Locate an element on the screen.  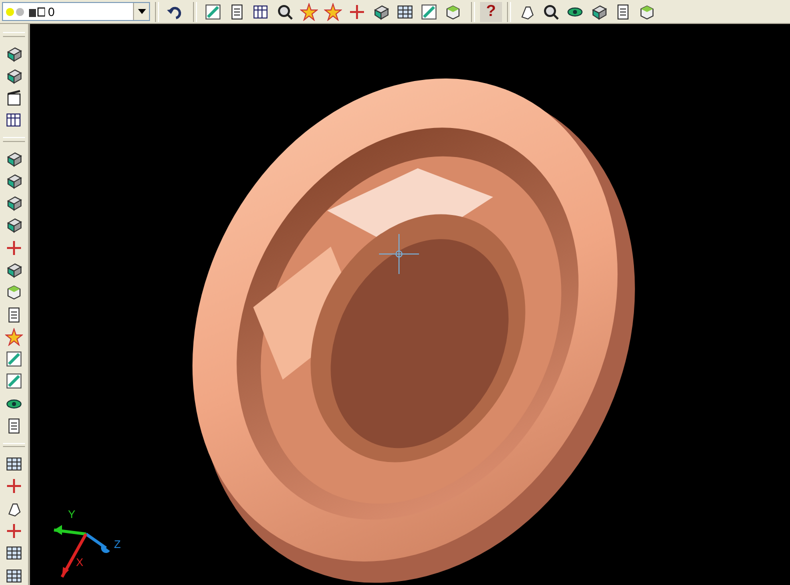
axis-label: Y is located at coordinates (72, 515).